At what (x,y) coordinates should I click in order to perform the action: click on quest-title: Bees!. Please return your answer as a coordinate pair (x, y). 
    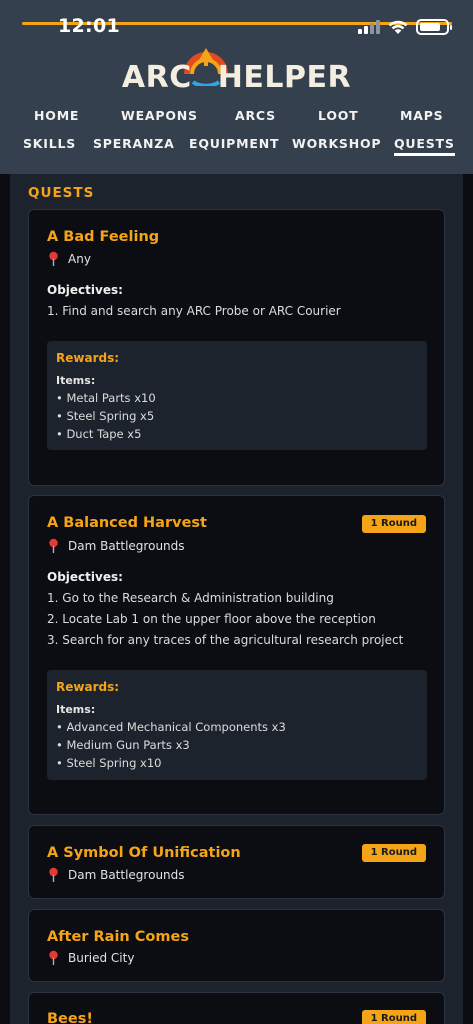
    Looking at the image, I should click on (70, 1017).